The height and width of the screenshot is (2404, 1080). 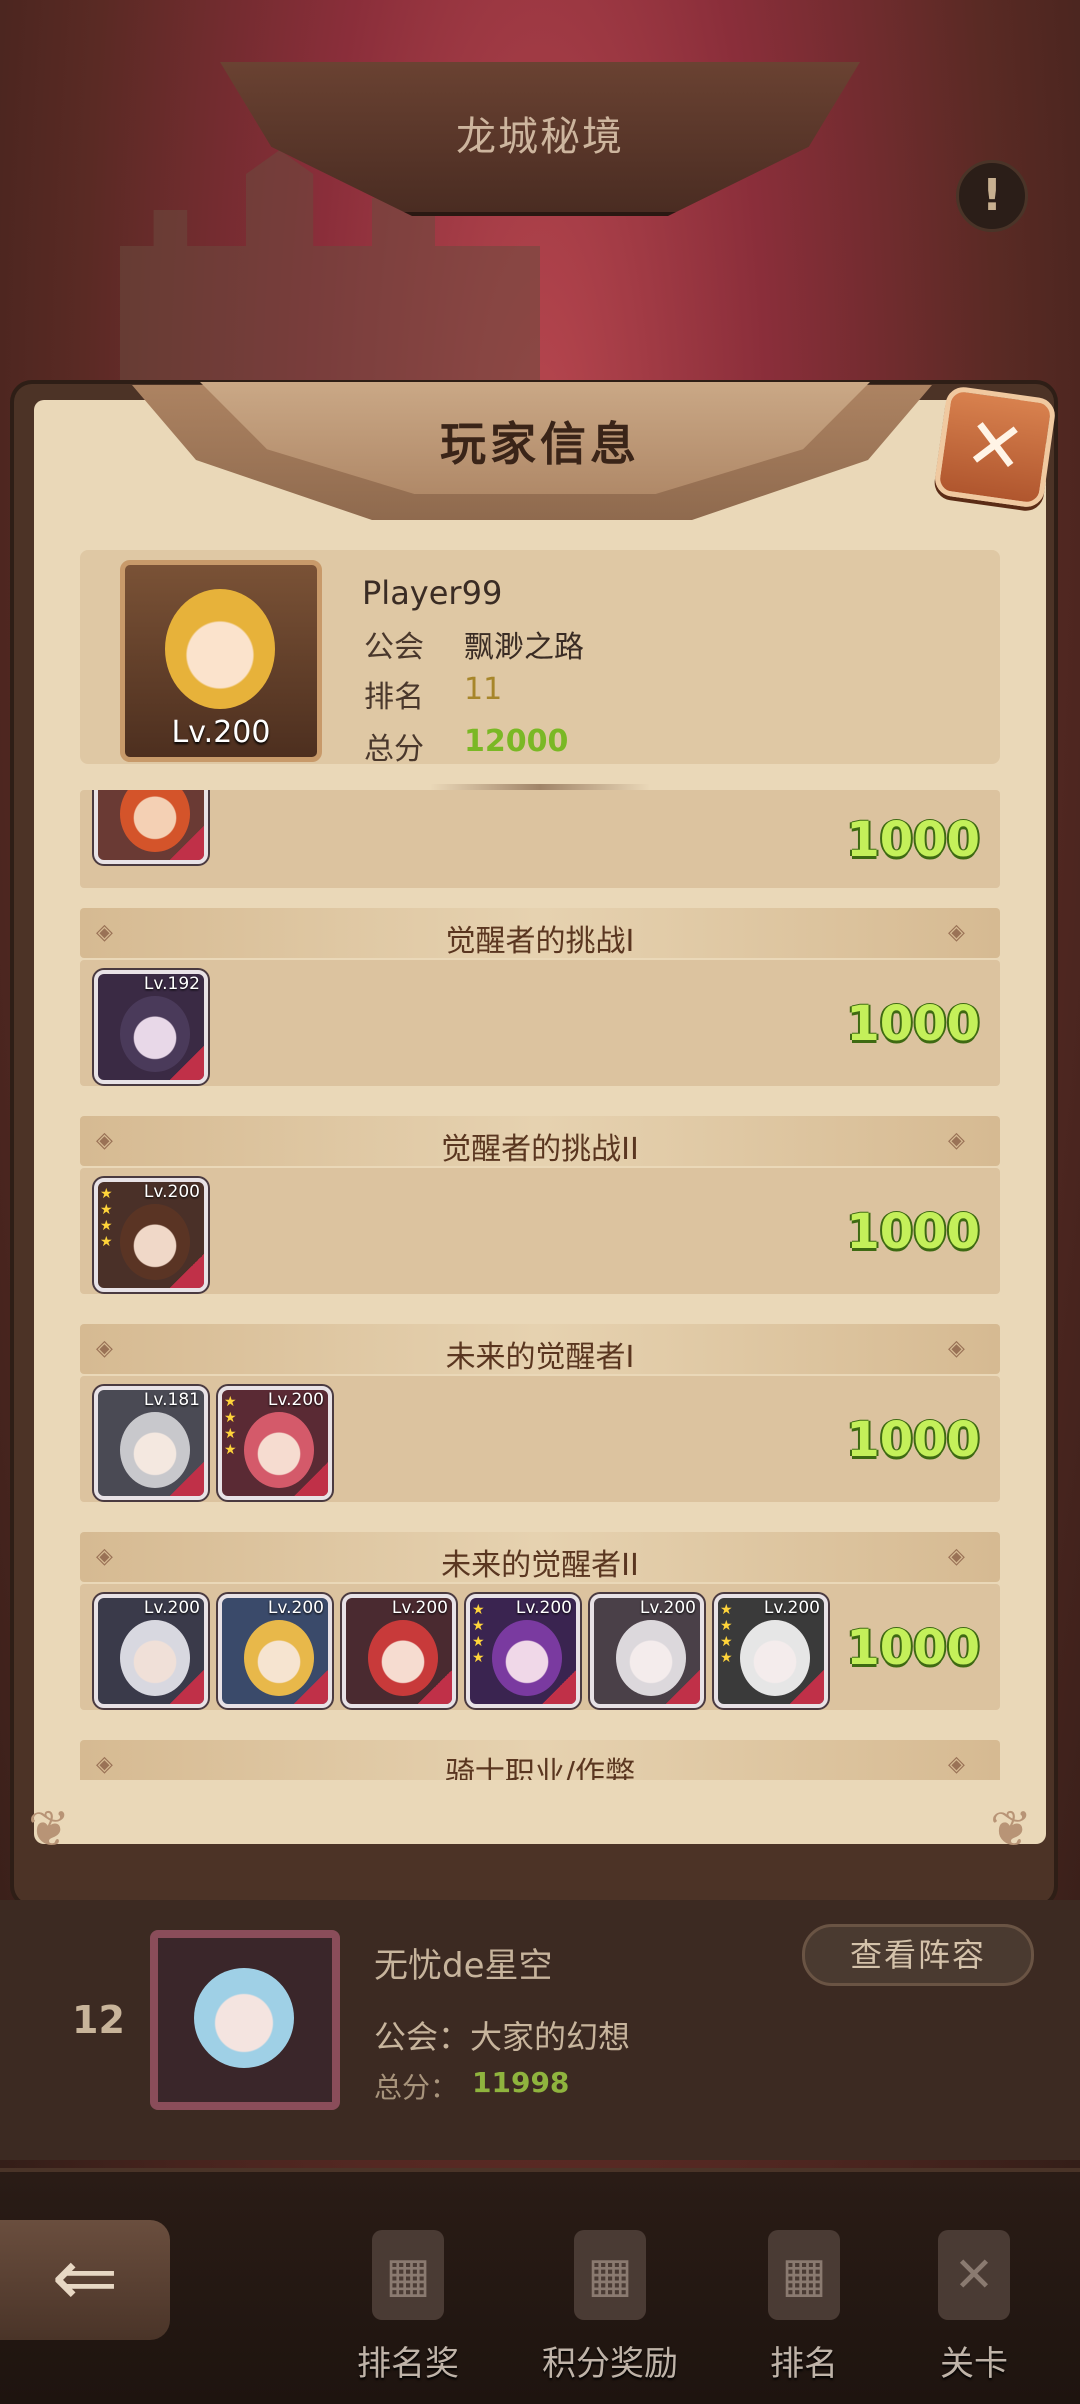 I want to click on section-header: ◈ 未来的觉醒者I ◈, so click(x=540, y=1349).